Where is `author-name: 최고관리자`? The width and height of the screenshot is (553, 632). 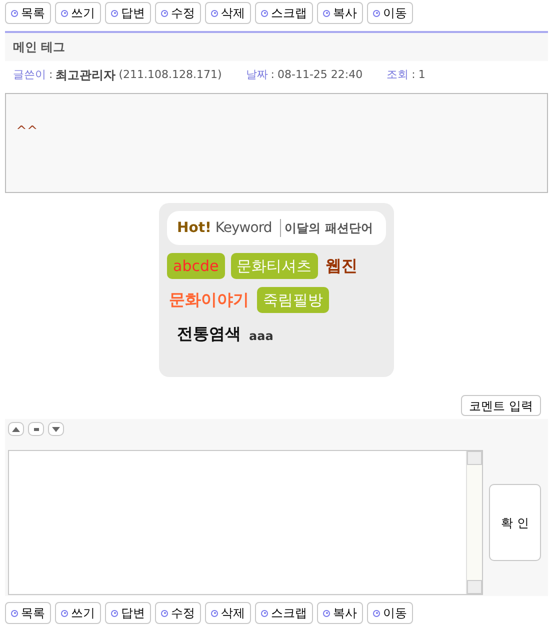 author-name: 최고관리자 is located at coordinates (86, 75).